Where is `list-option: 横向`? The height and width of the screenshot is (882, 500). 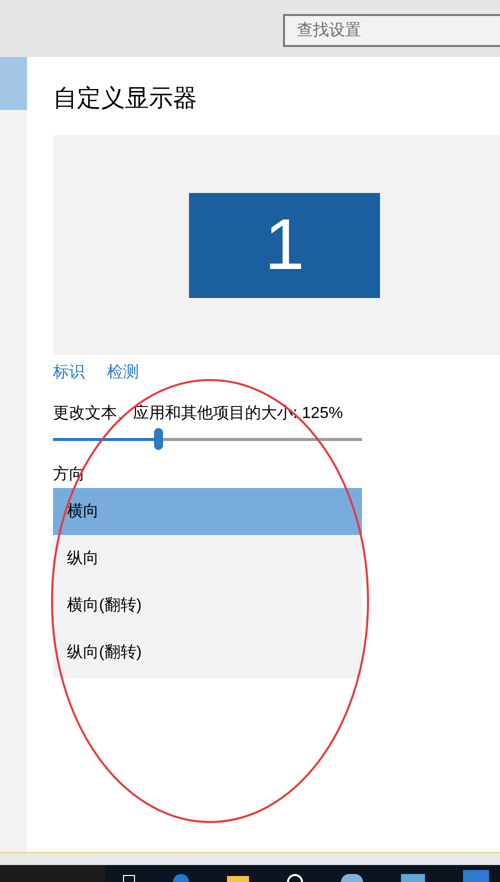 list-option: 横向 is located at coordinates (207, 511).